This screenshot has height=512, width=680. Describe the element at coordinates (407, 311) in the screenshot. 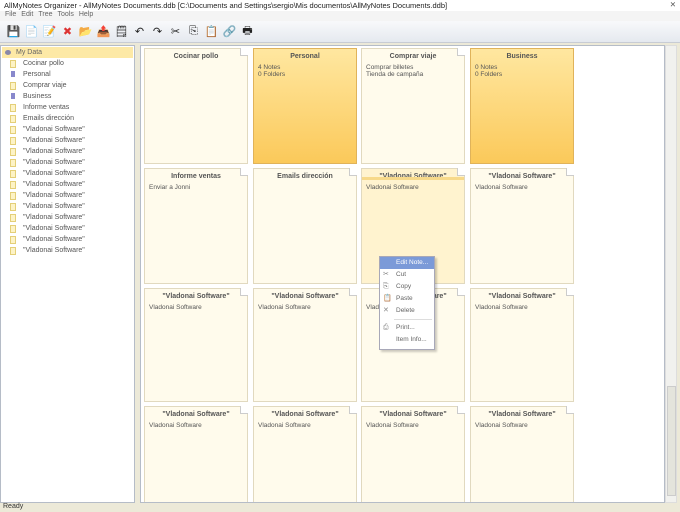

I see `context-item-delete: ✕ Delete` at that location.